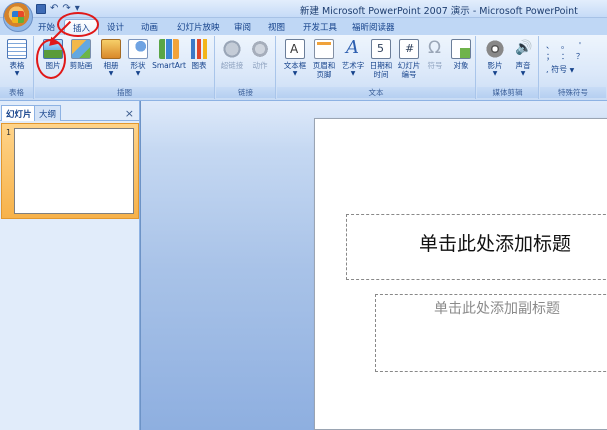 Image resolution: width=607 pixels, height=430 pixels. Describe the element at coordinates (547, 69) in the screenshot. I see `comma-icon: ,` at that location.